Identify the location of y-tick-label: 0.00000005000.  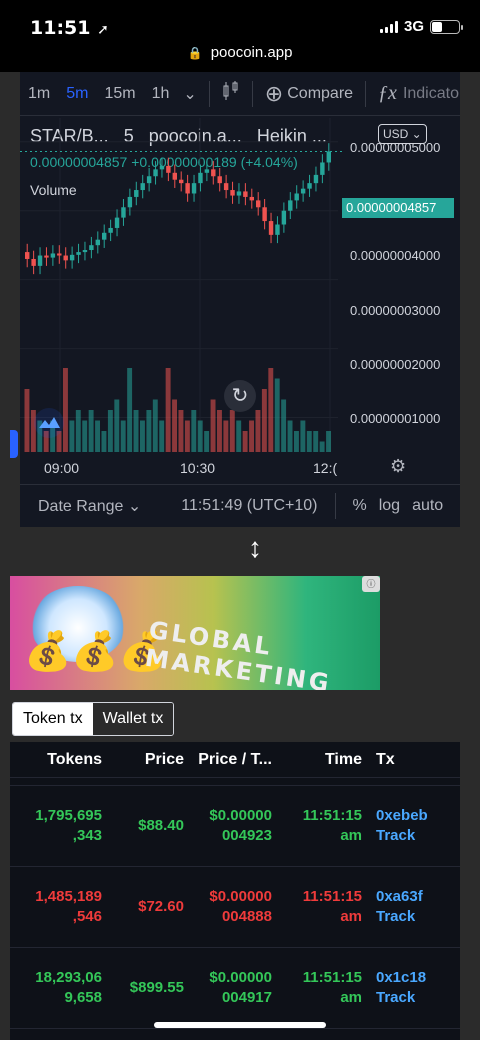
(395, 147).